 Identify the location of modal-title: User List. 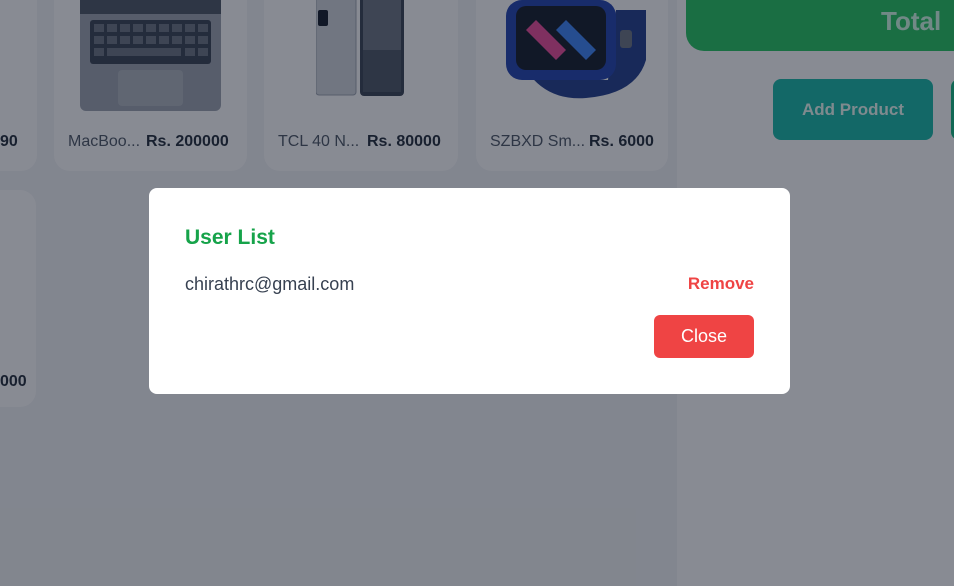
(230, 237).